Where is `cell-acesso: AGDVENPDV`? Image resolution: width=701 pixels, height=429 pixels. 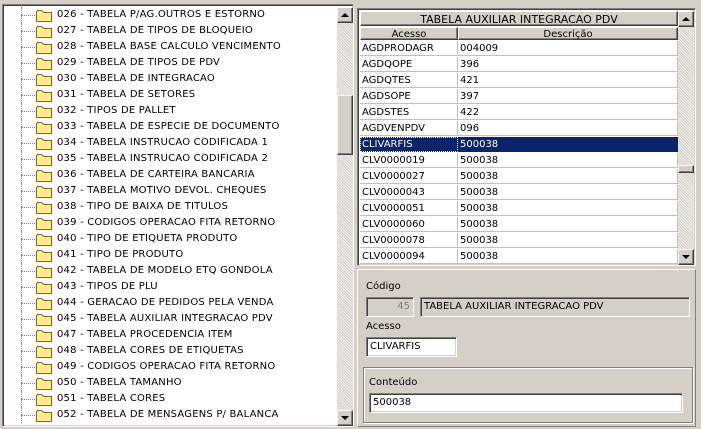
cell-acesso: AGDVENPDV is located at coordinates (409, 128).